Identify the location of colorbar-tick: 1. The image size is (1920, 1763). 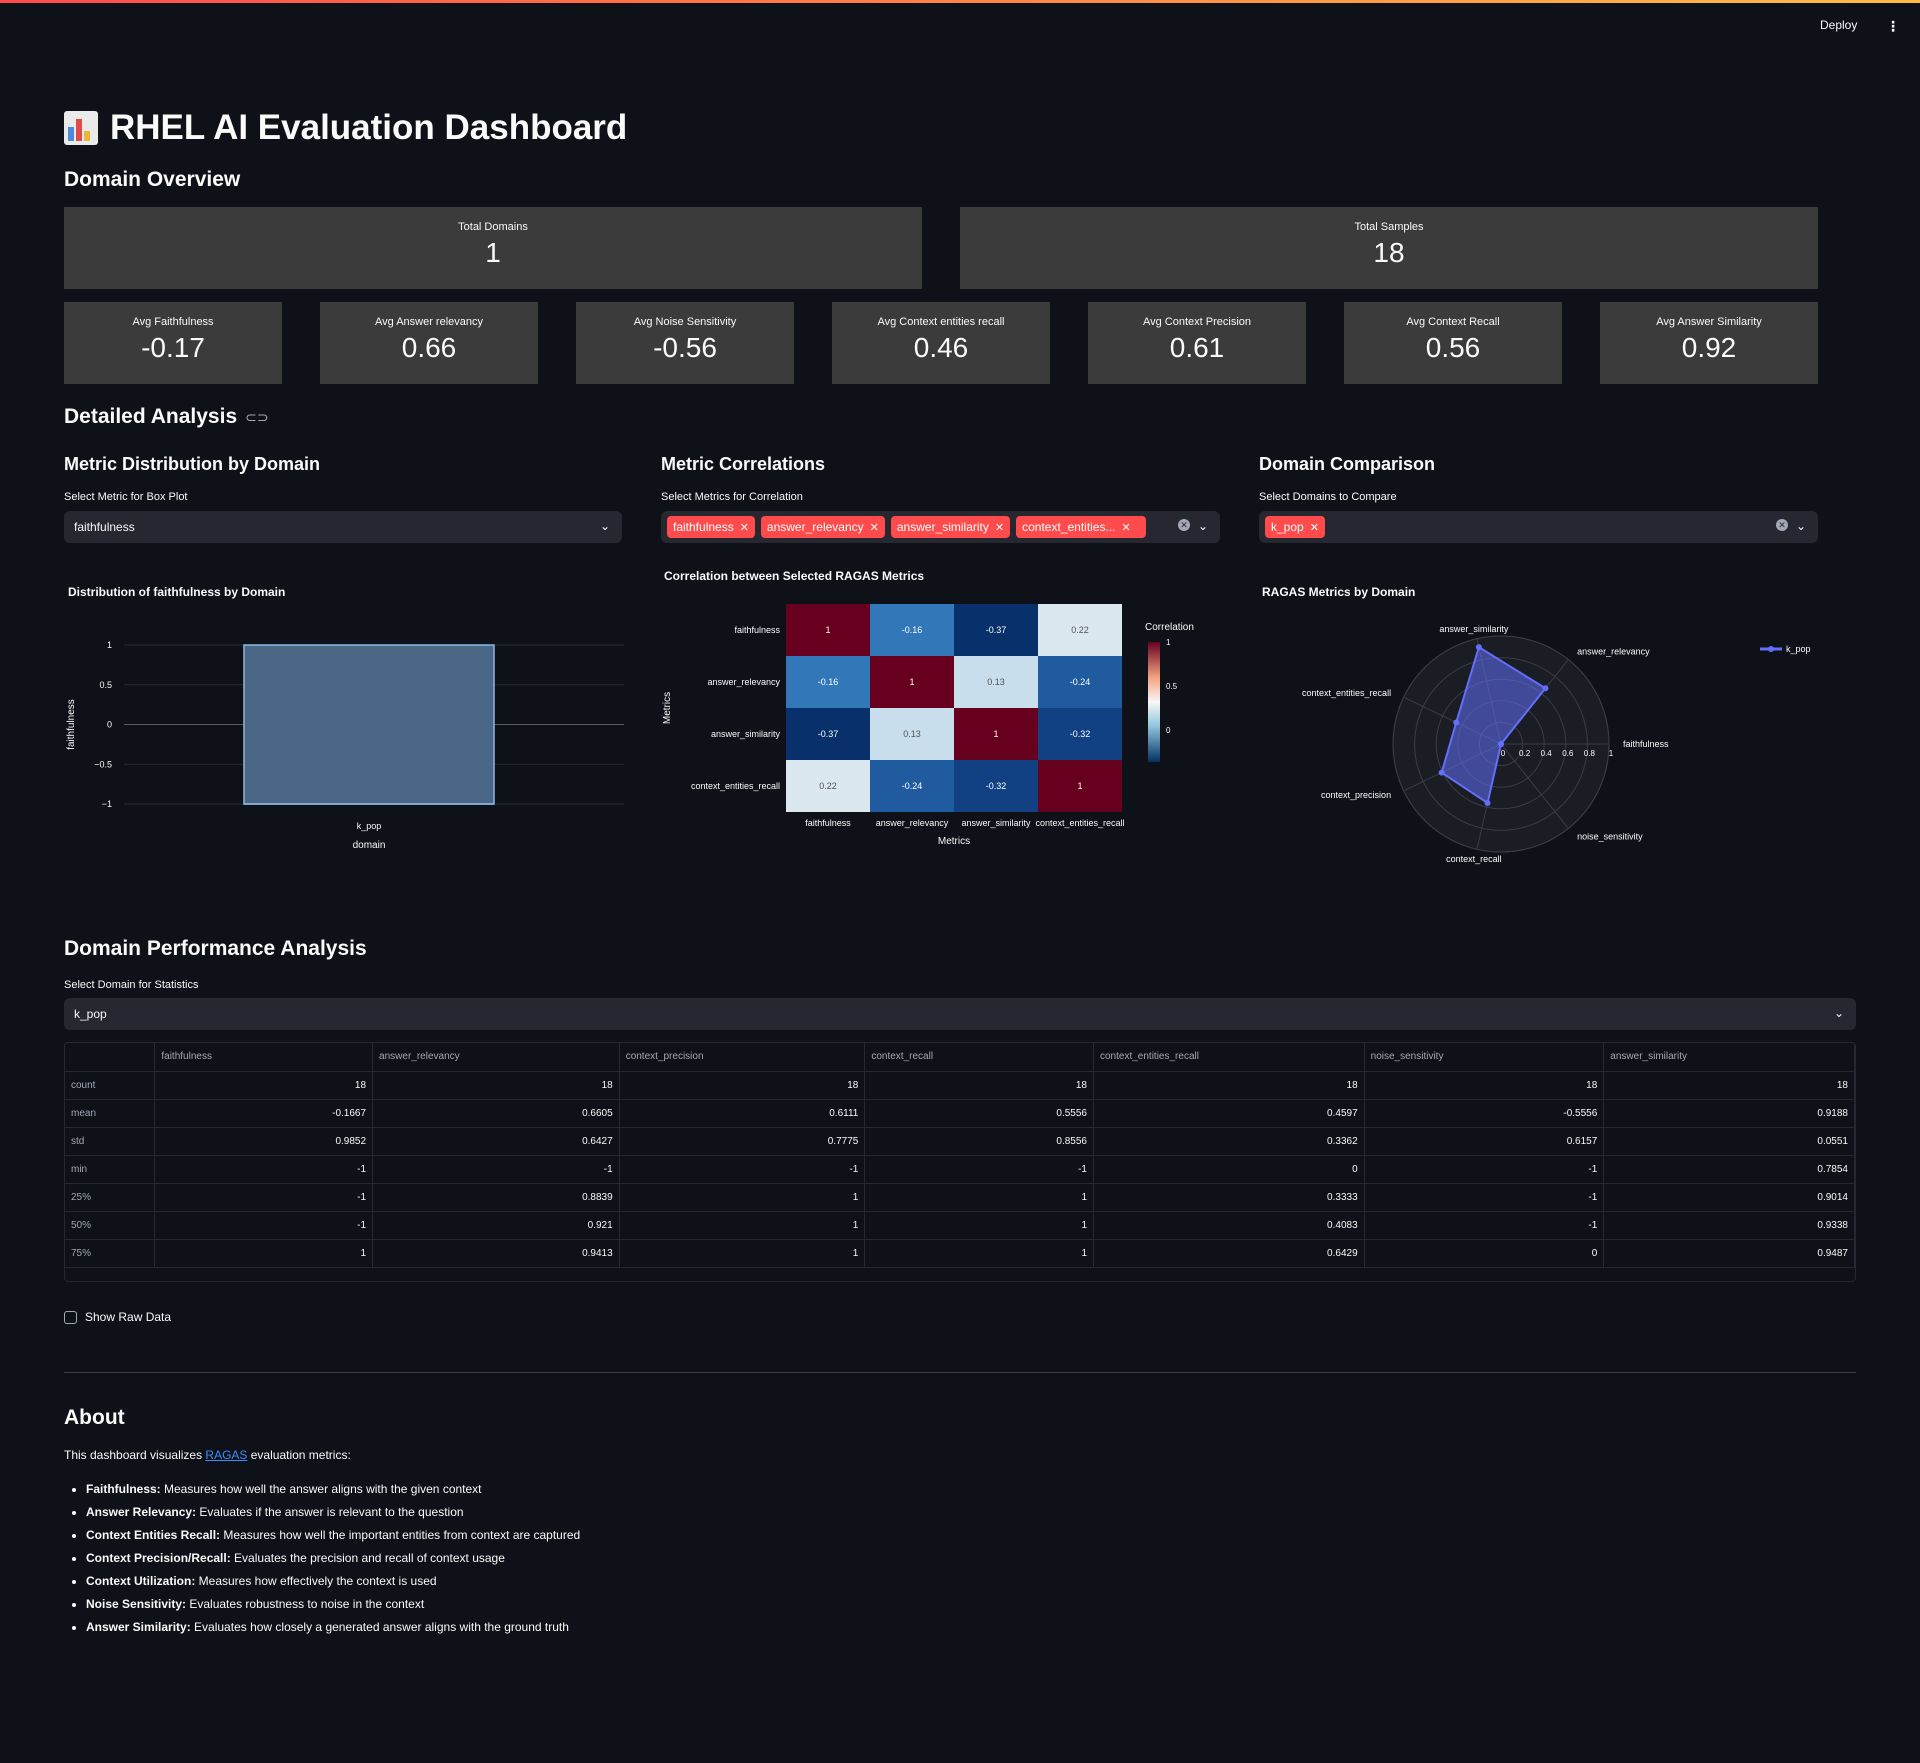
(1168, 642).